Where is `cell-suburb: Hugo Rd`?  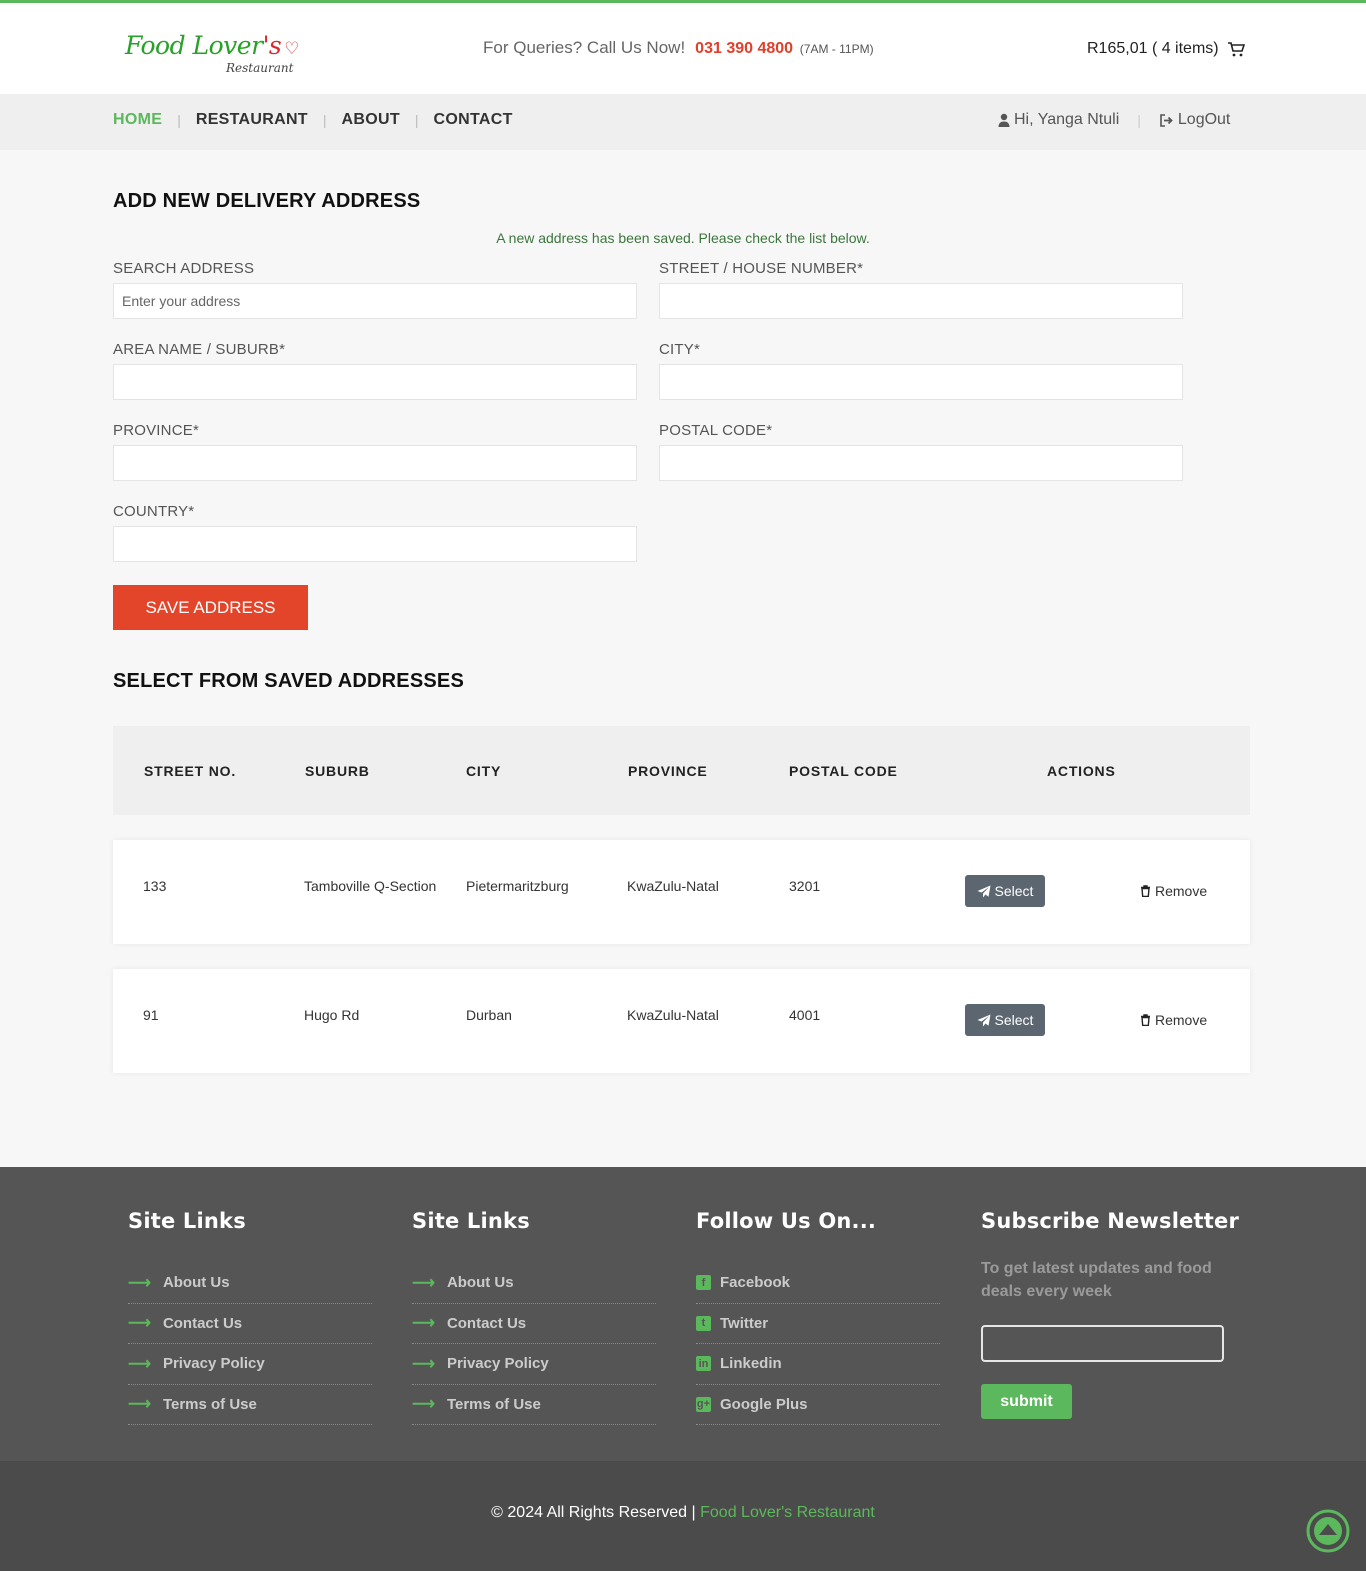
cell-suburb: Hugo Rd is located at coordinates (332, 1015).